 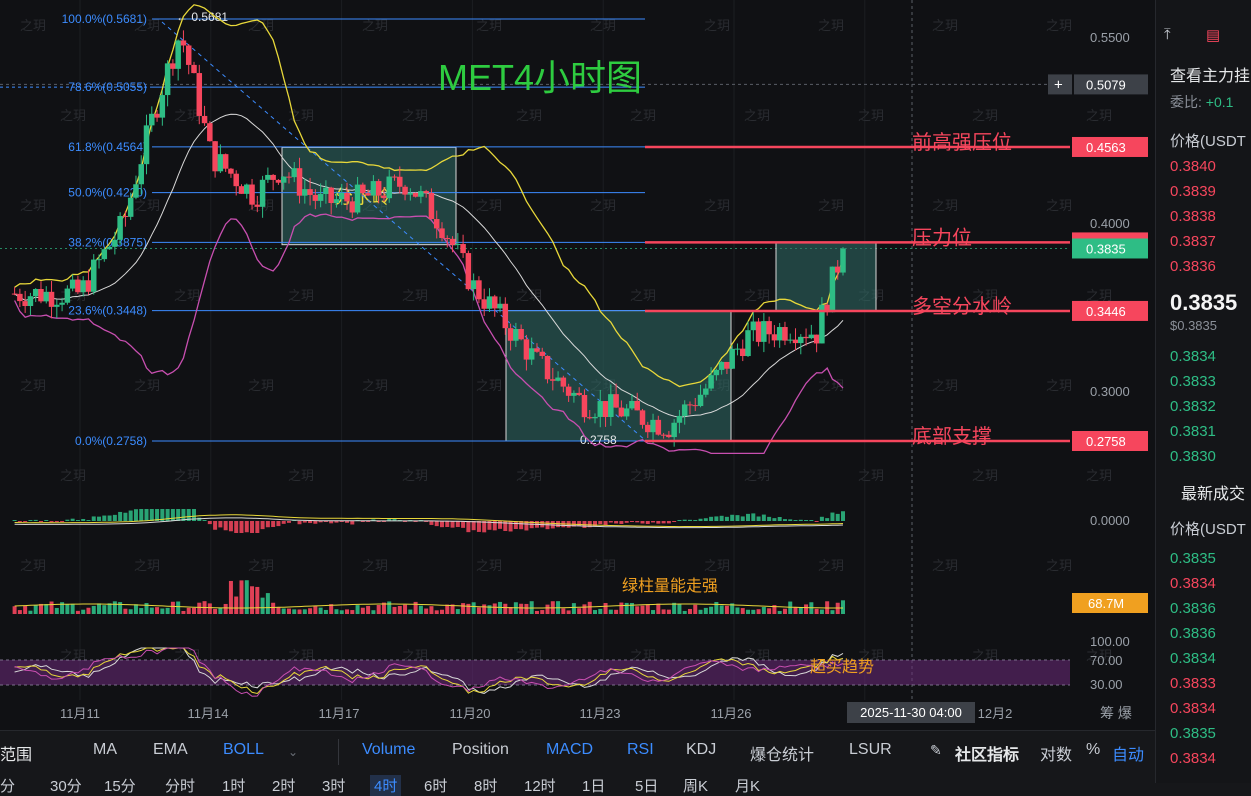 What do you see at coordinates (243, 750) in the screenshot?
I see `indicator-boll: BOLL` at bounding box center [243, 750].